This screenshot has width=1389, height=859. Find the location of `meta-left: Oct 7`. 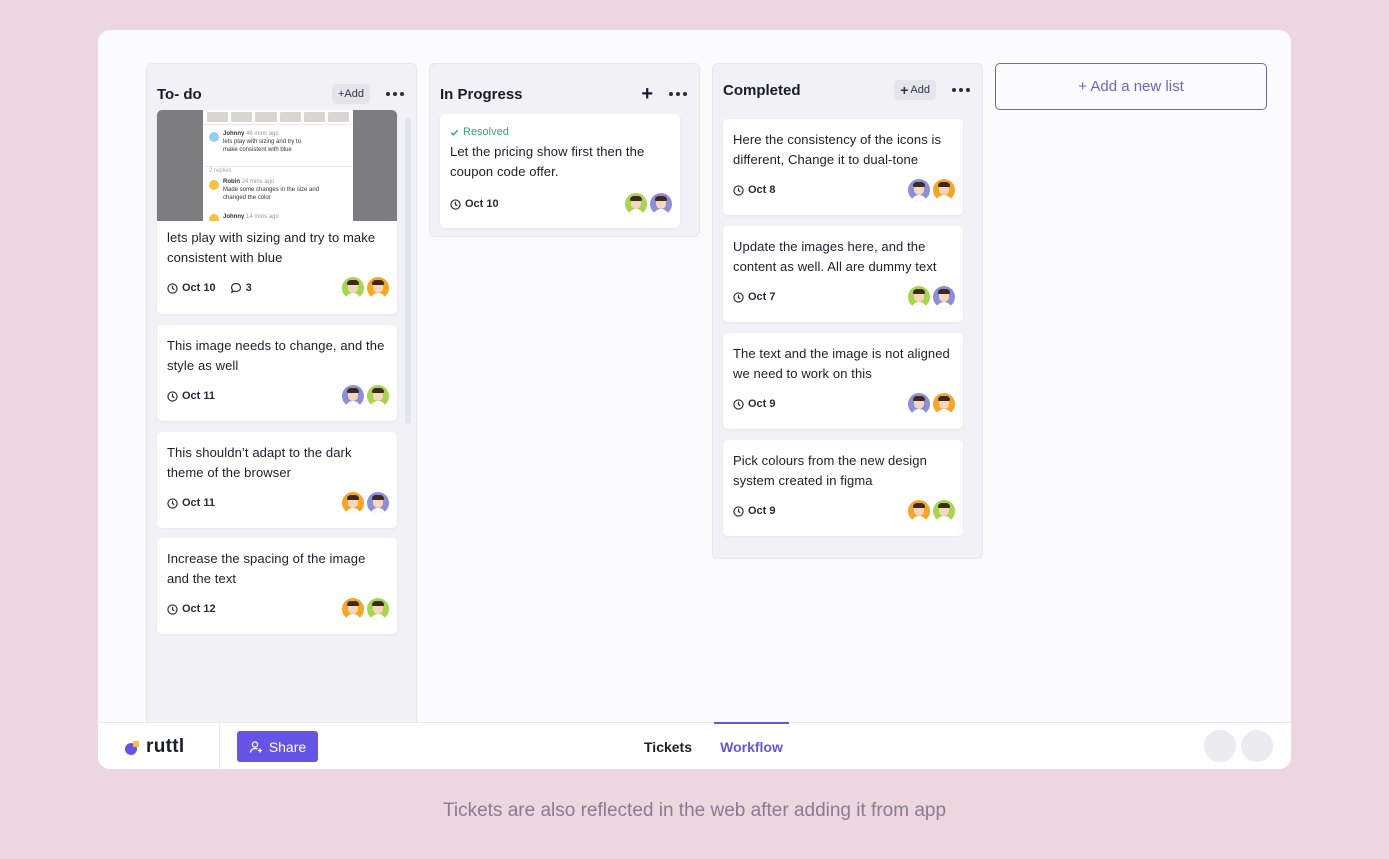

meta-left: Oct 7 is located at coordinates (754, 297).